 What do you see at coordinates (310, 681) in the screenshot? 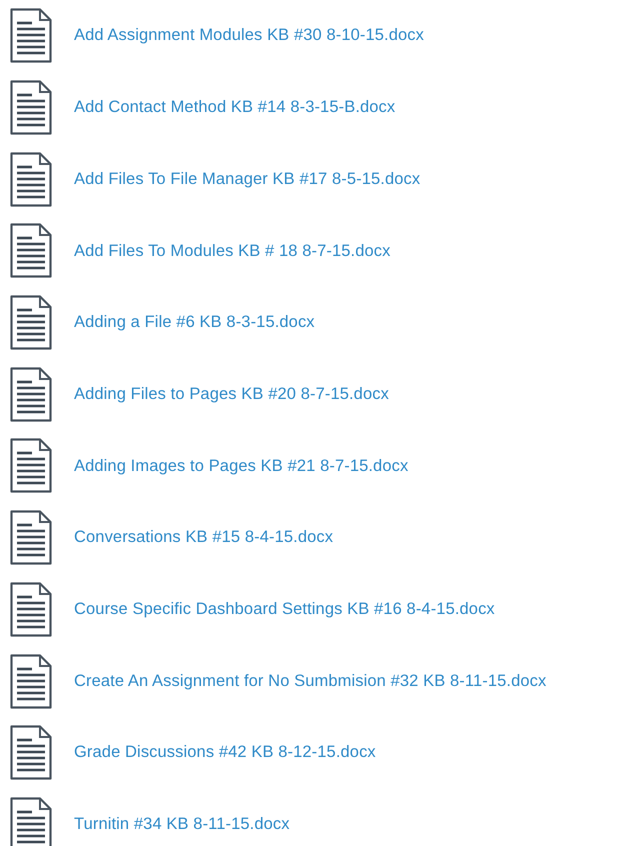
I see `file-link: Create An Assignment for No Sumbmision #32 KB 8-11-15.docx` at bounding box center [310, 681].